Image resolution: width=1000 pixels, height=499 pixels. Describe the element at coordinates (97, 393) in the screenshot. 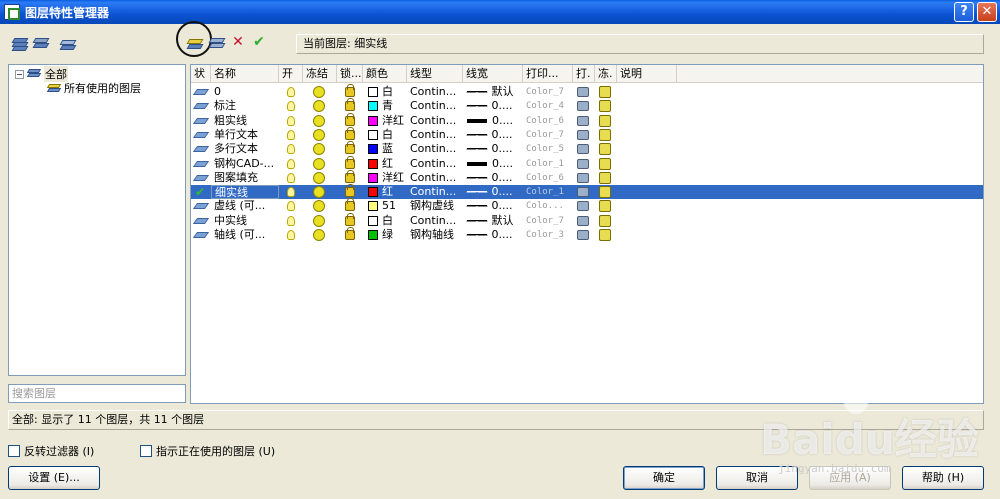

I see `search-layers-input: 搜索图层` at that location.